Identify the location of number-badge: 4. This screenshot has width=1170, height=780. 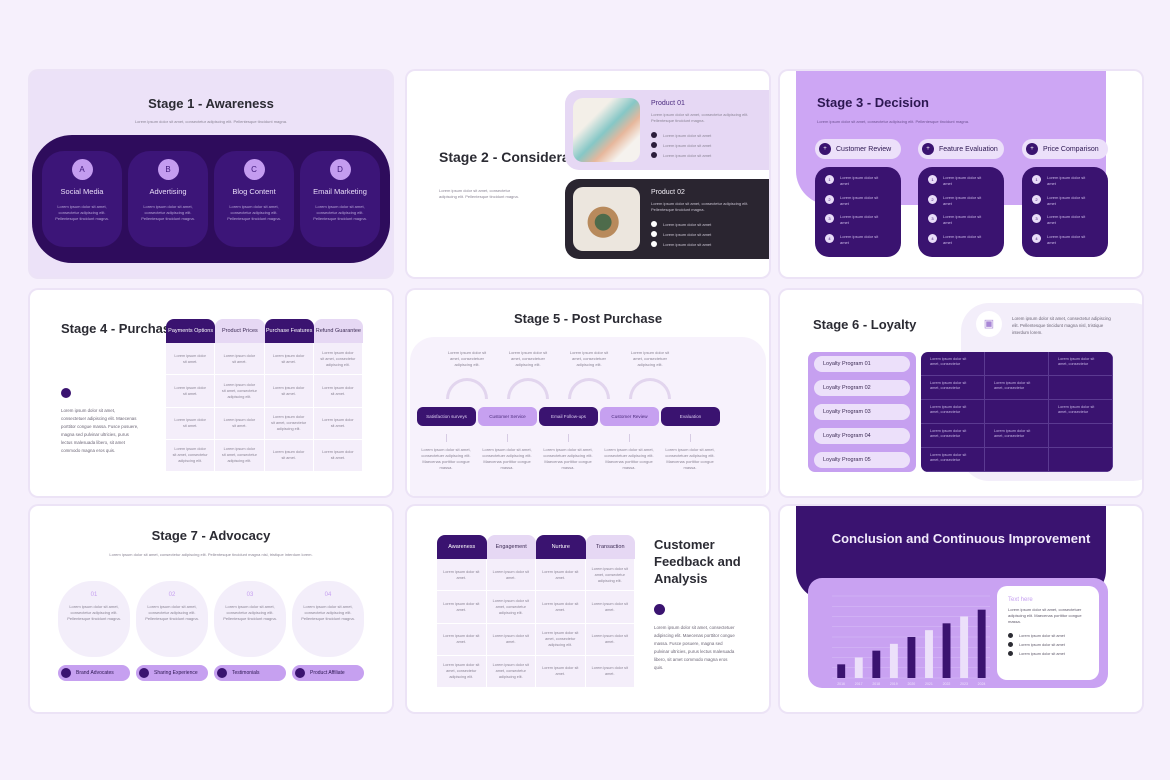
(1036, 238).